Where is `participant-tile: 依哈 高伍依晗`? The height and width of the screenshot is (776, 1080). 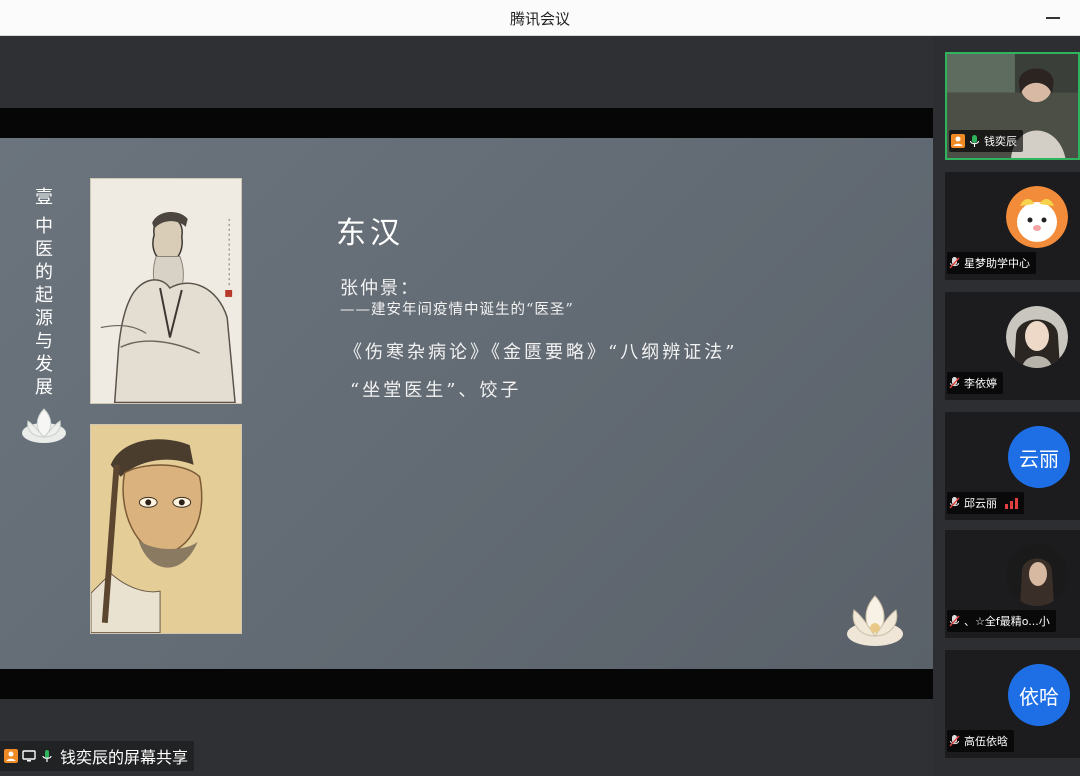
participant-tile: 依哈 高伍依晗 is located at coordinates (1012, 704).